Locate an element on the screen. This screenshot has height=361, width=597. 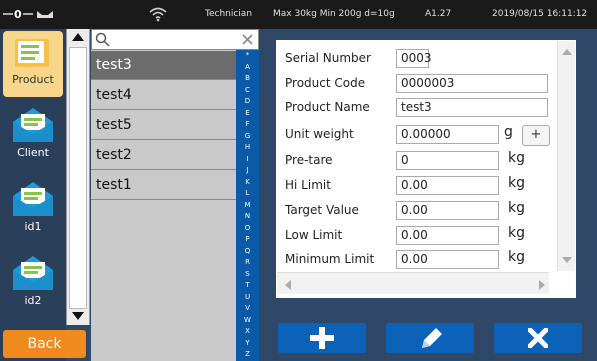
add-button is located at coordinates (322, 338).